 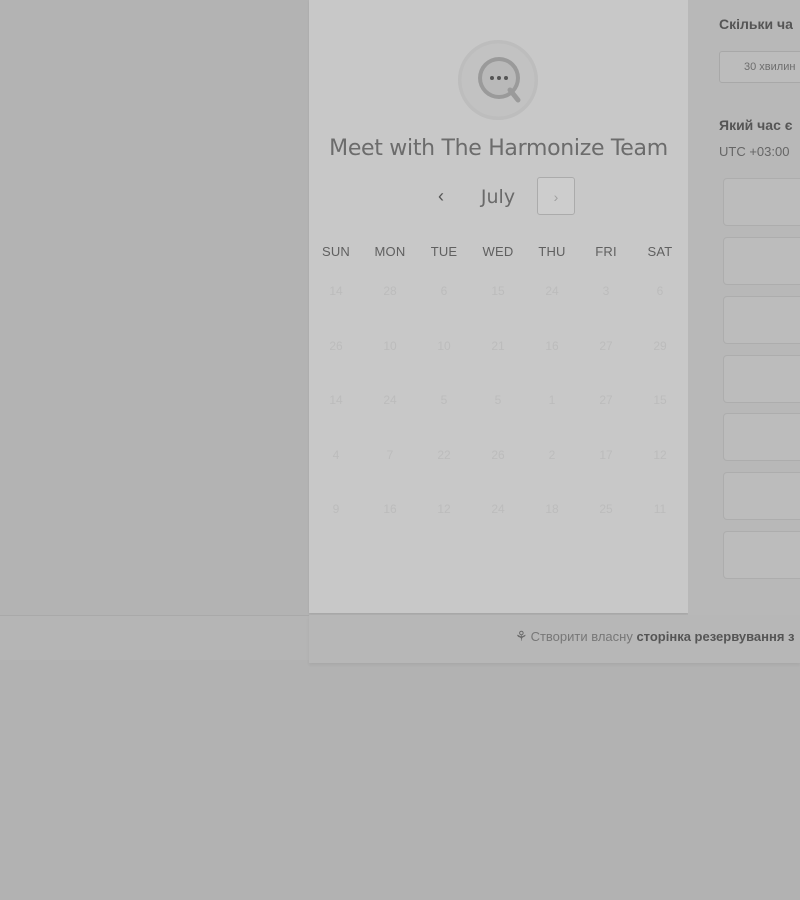 I want to click on month-navigation: ‹ July ›, so click(x=498, y=197).